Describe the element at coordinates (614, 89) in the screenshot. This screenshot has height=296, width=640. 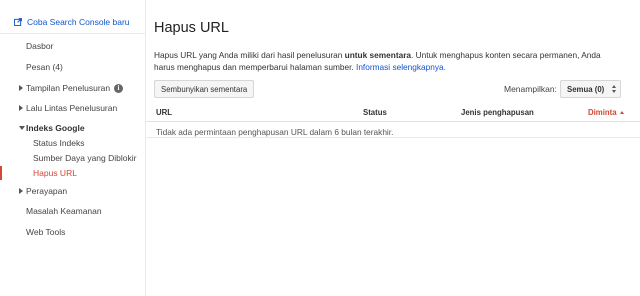
I see `select-arrows-icon` at that location.